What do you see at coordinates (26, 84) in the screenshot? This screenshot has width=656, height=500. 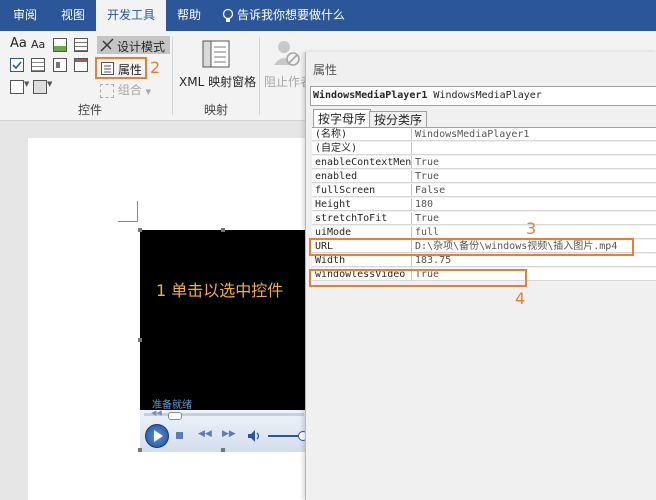 I see `repeating-section-dropdown-icon: ▼` at bounding box center [26, 84].